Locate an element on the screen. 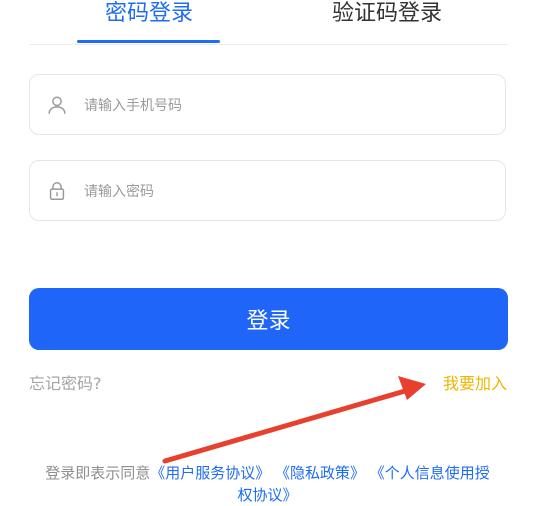  tab-password-login: 密码登录 is located at coordinates (149, 14).